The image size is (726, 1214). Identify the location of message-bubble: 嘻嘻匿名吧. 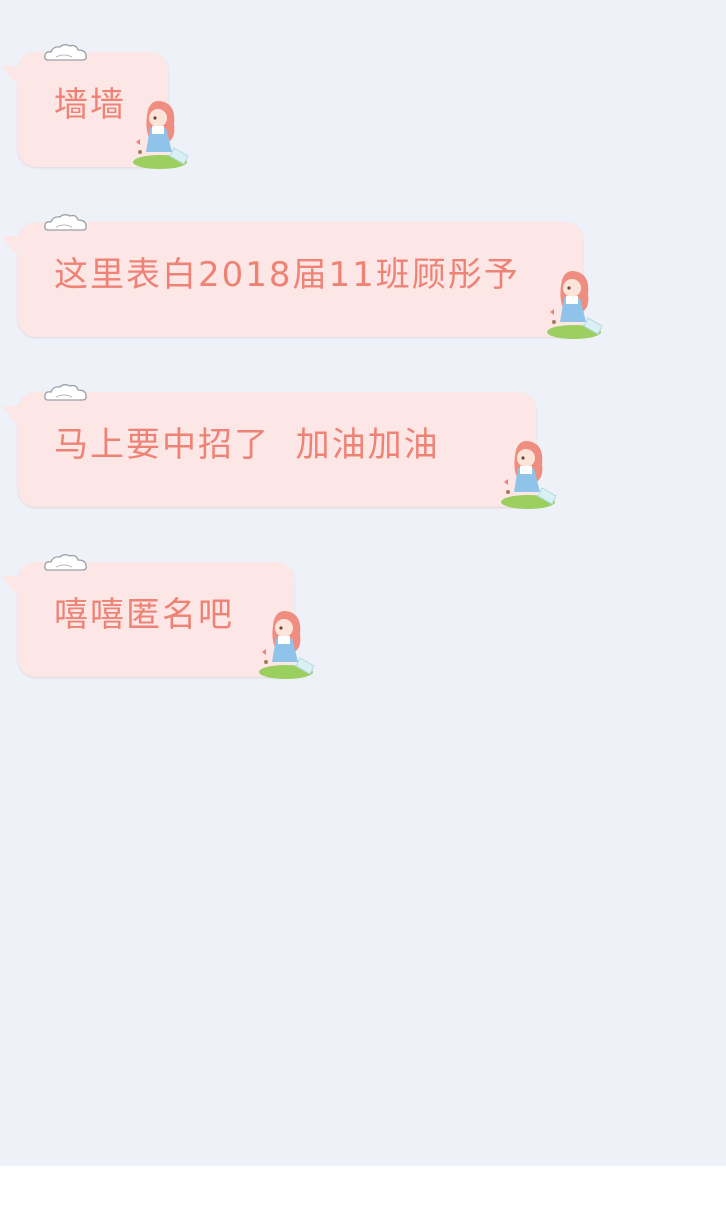
(156, 615).